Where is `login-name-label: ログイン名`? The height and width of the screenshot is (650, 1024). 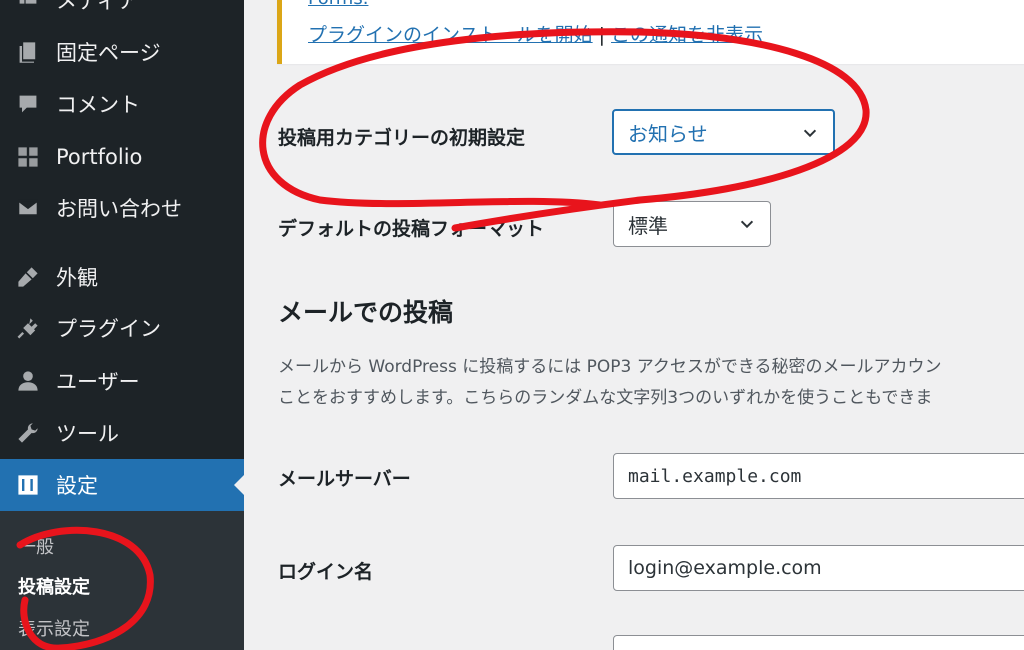
login-name-label: ログイン名 is located at coordinates (326, 572).